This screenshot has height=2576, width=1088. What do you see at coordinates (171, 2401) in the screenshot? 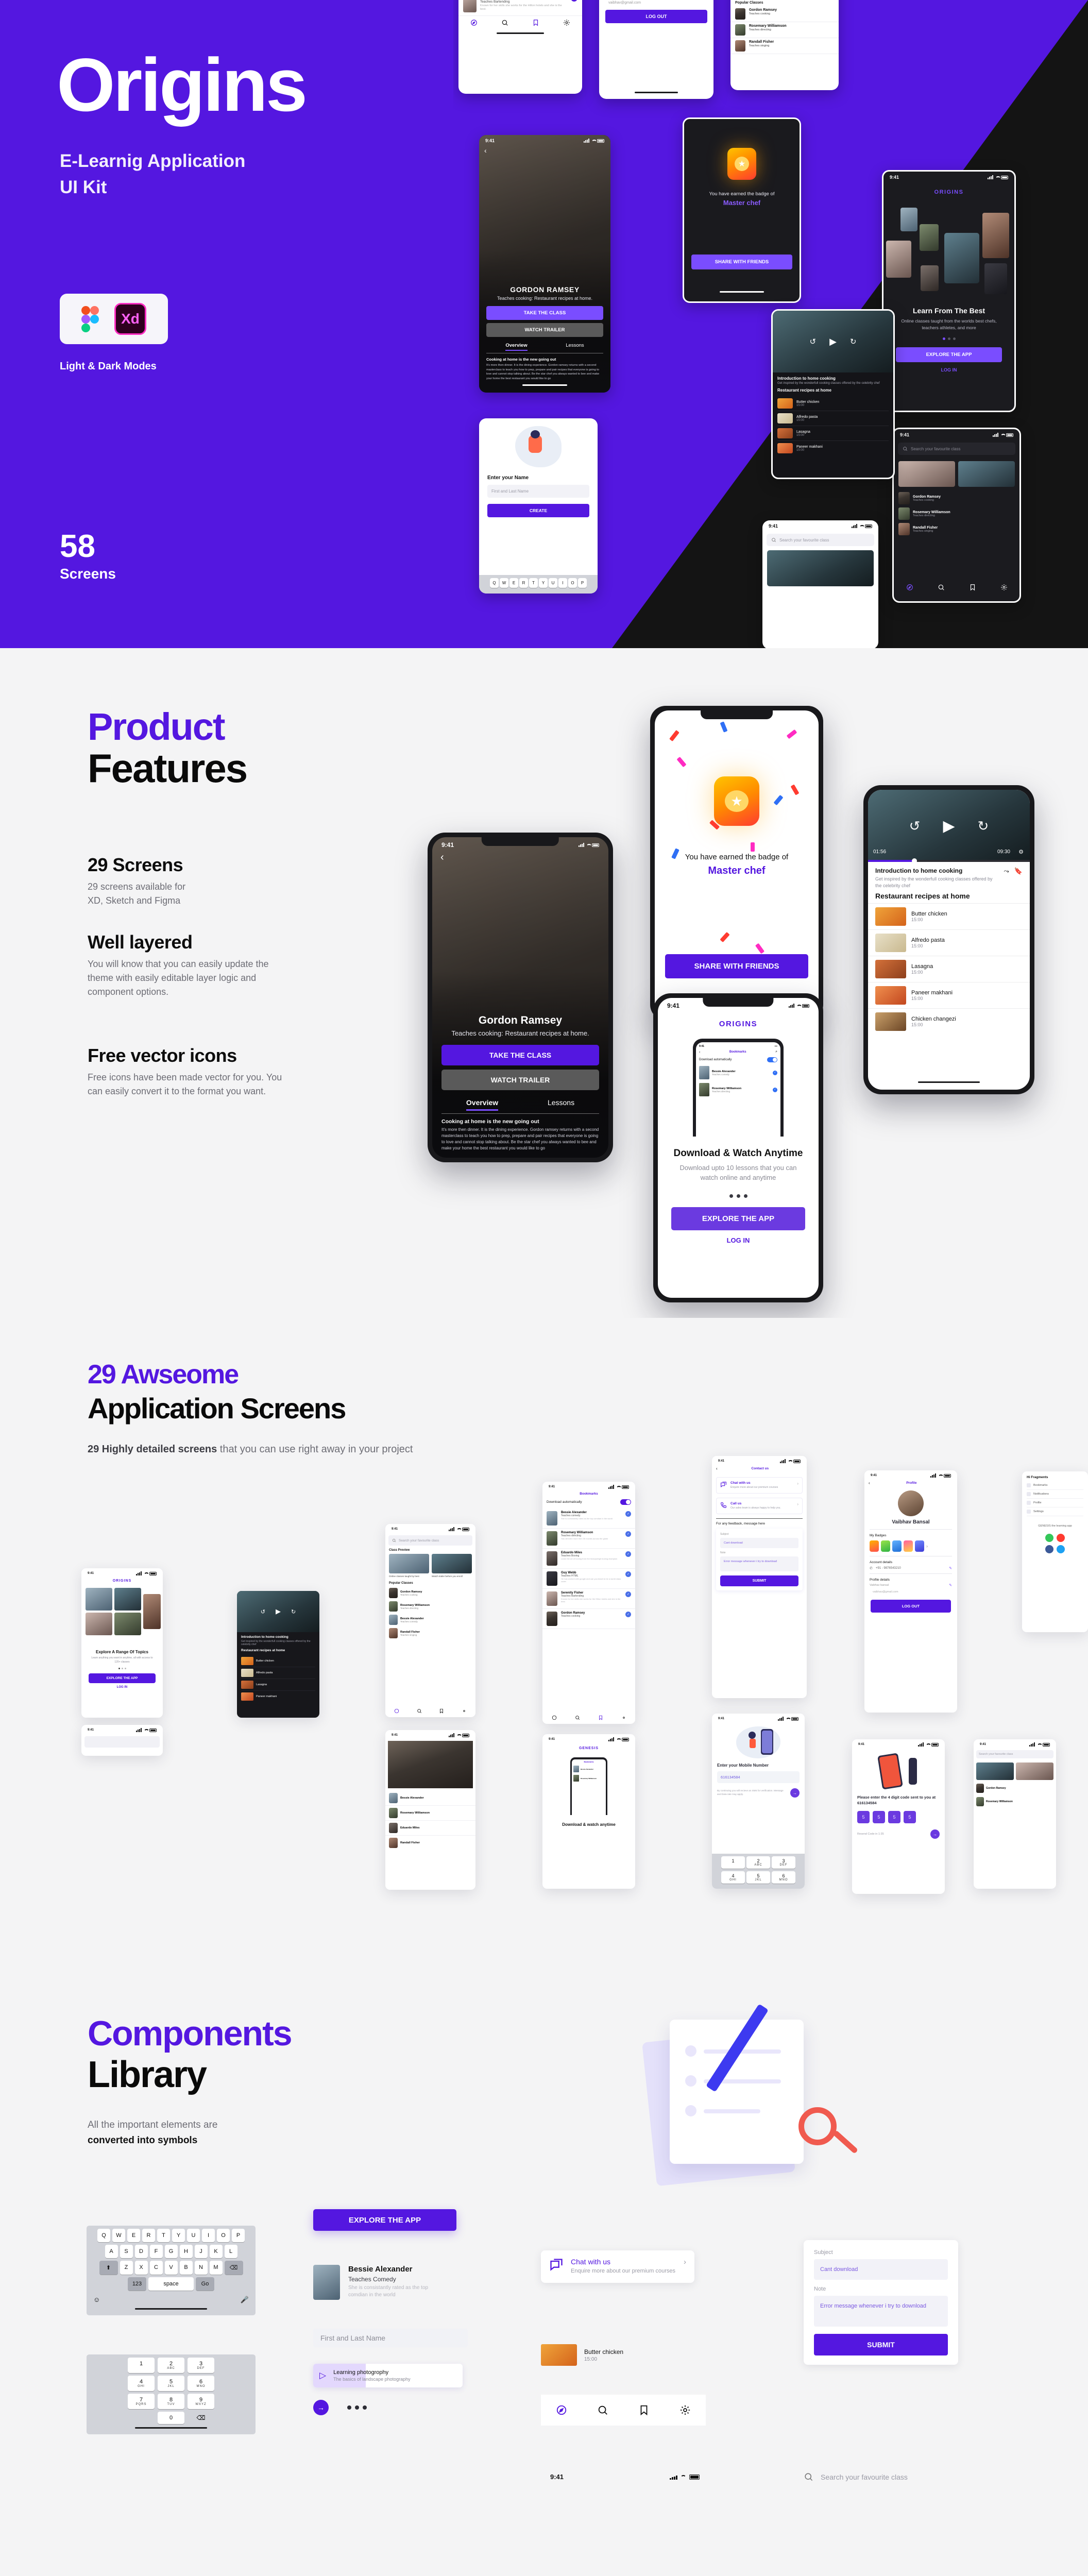
I see `key-8: 8 TUV` at bounding box center [171, 2401].